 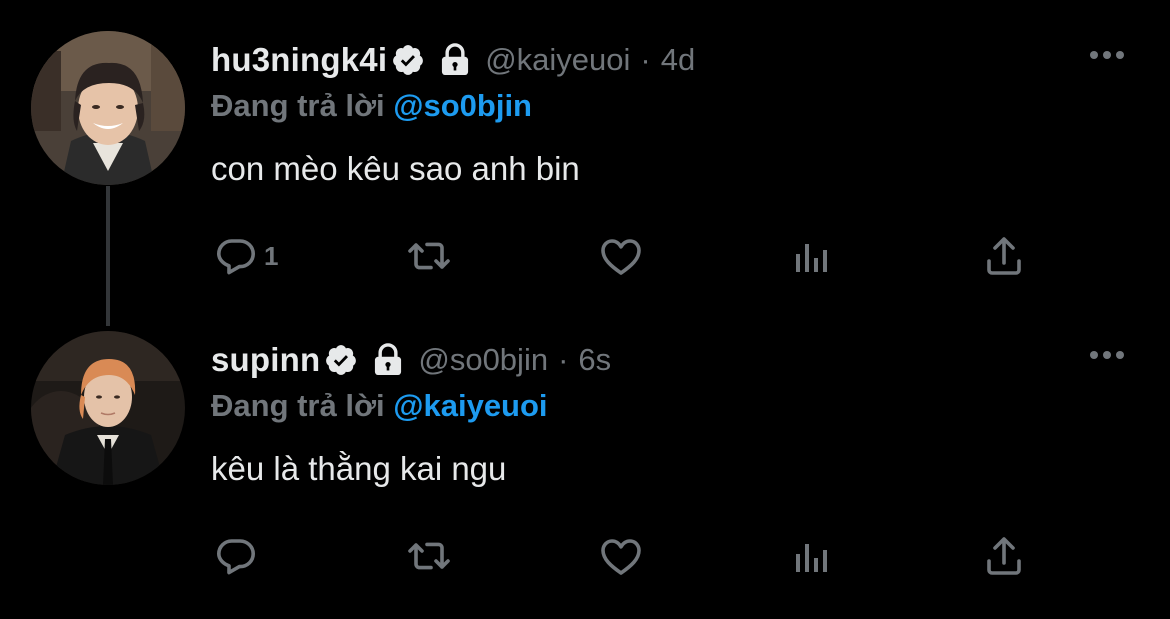 What do you see at coordinates (411, 360) in the screenshot?
I see `tweet-header: supinn @so0bjin · 6s` at bounding box center [411, 360].